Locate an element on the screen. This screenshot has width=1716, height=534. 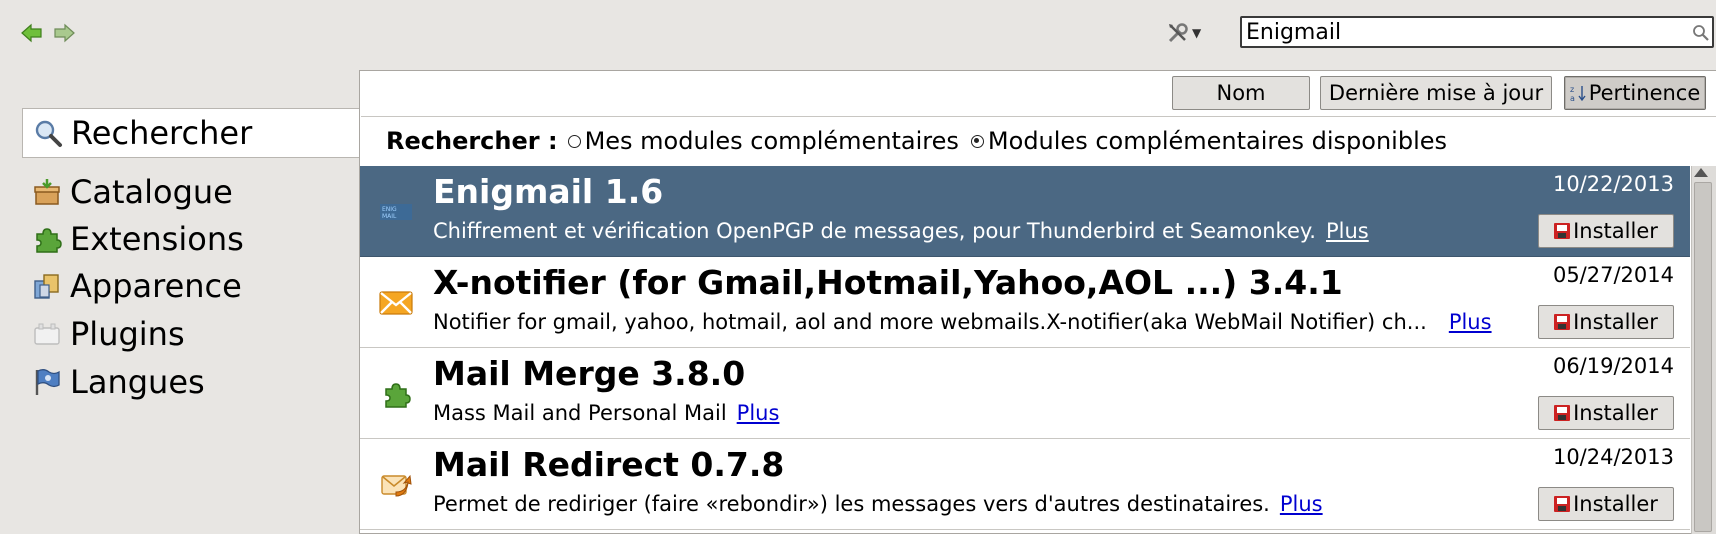
forward-arrow-icon is located at coordinates (64, 33).